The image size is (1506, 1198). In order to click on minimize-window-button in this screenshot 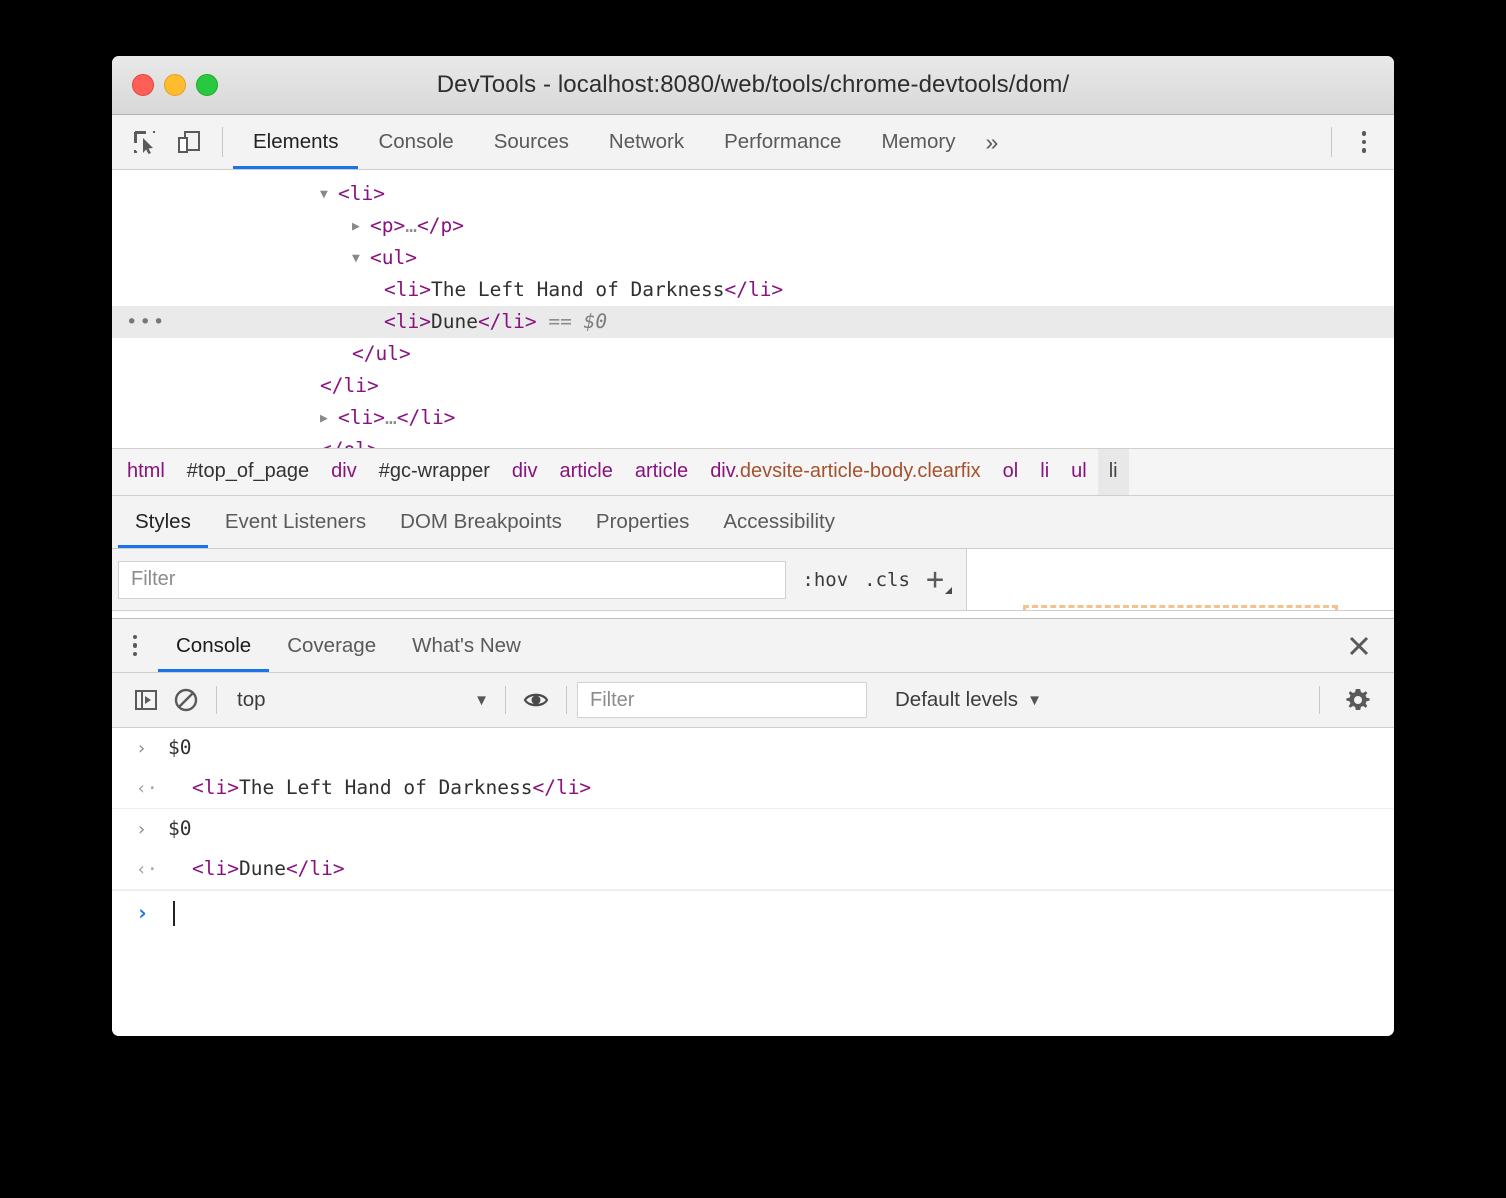, I will do `click(175, 85)`.